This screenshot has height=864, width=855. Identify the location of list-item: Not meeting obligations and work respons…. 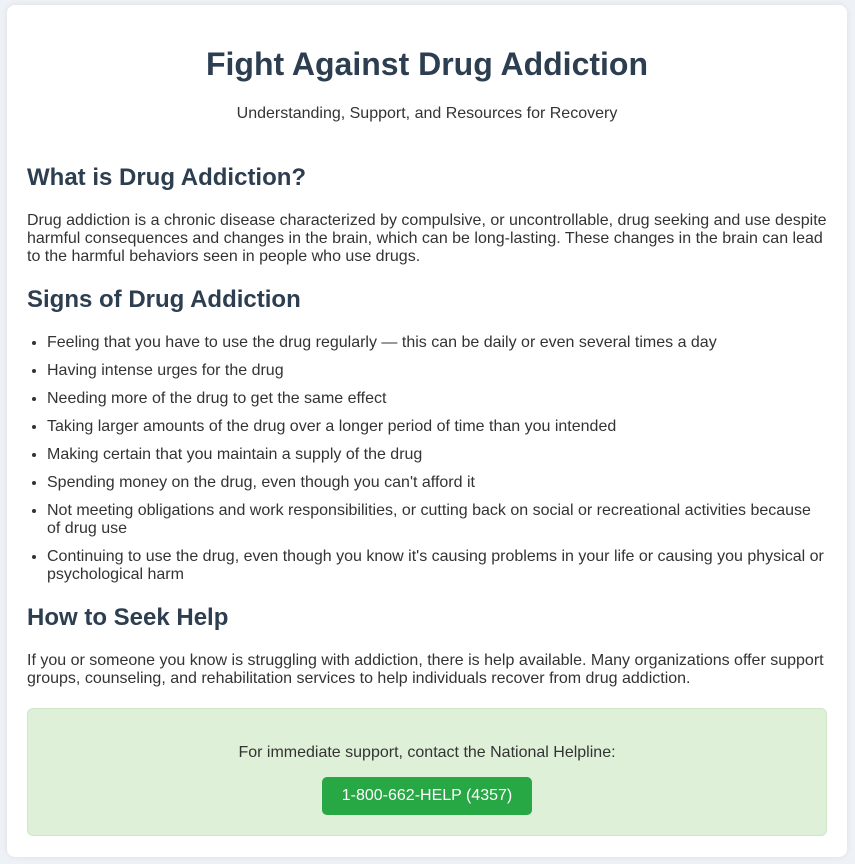
(437, 520).